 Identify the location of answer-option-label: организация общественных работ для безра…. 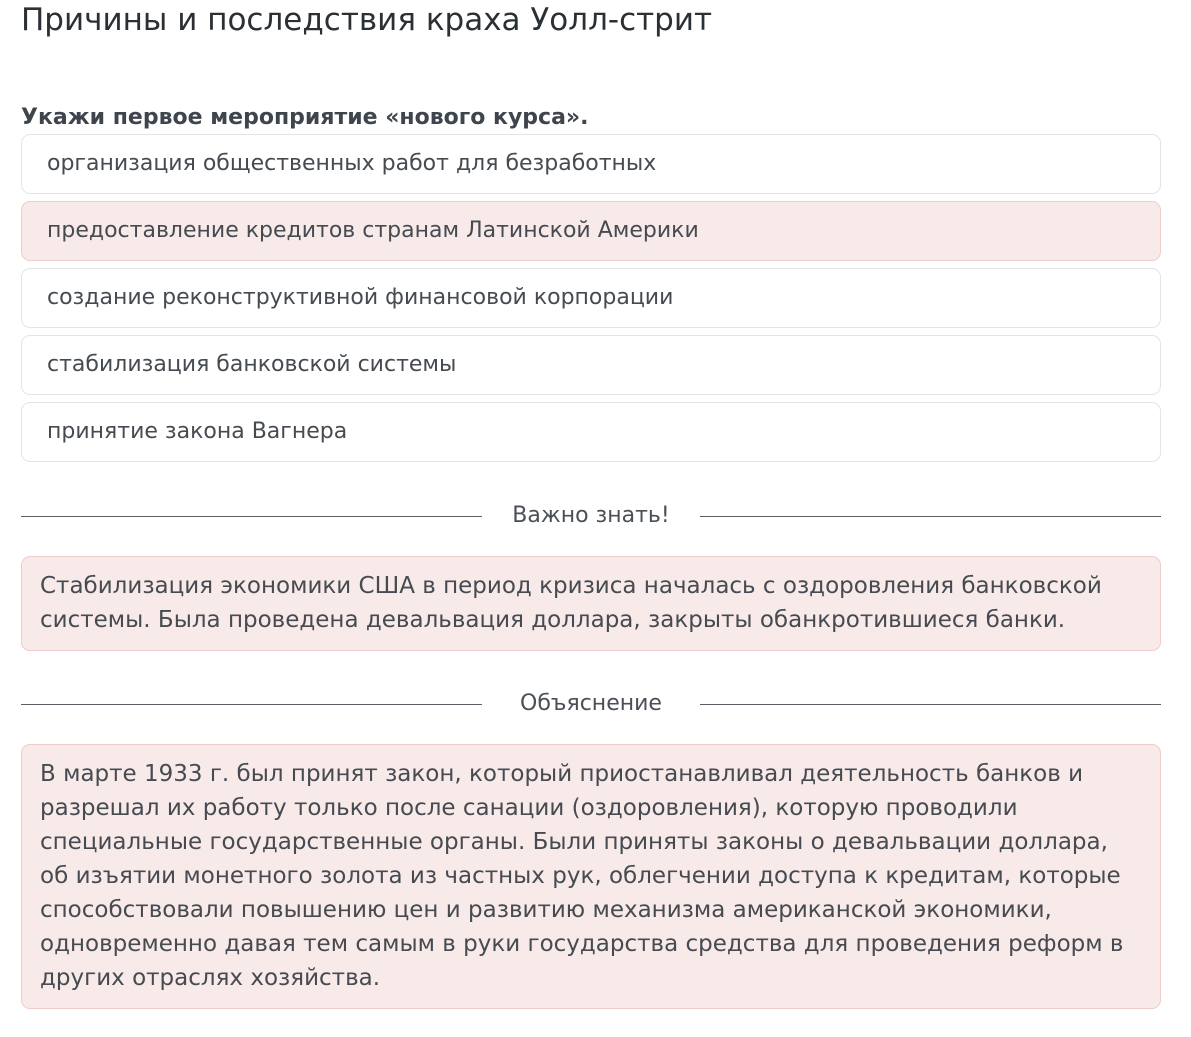
(352, 163).